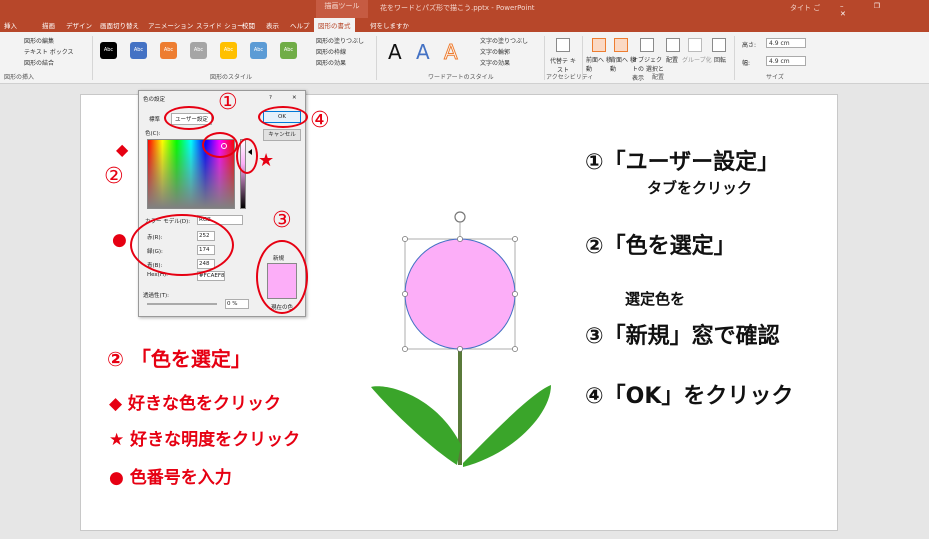 The width and height of the screenshot is (929, 539). I want to click on colors-label: 色(C):, so click(153, 134).